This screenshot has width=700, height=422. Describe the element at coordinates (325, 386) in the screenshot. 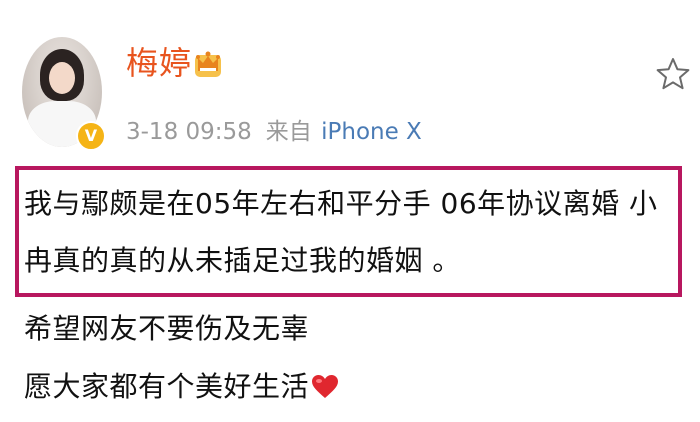

I see `heart-icon` at that location.